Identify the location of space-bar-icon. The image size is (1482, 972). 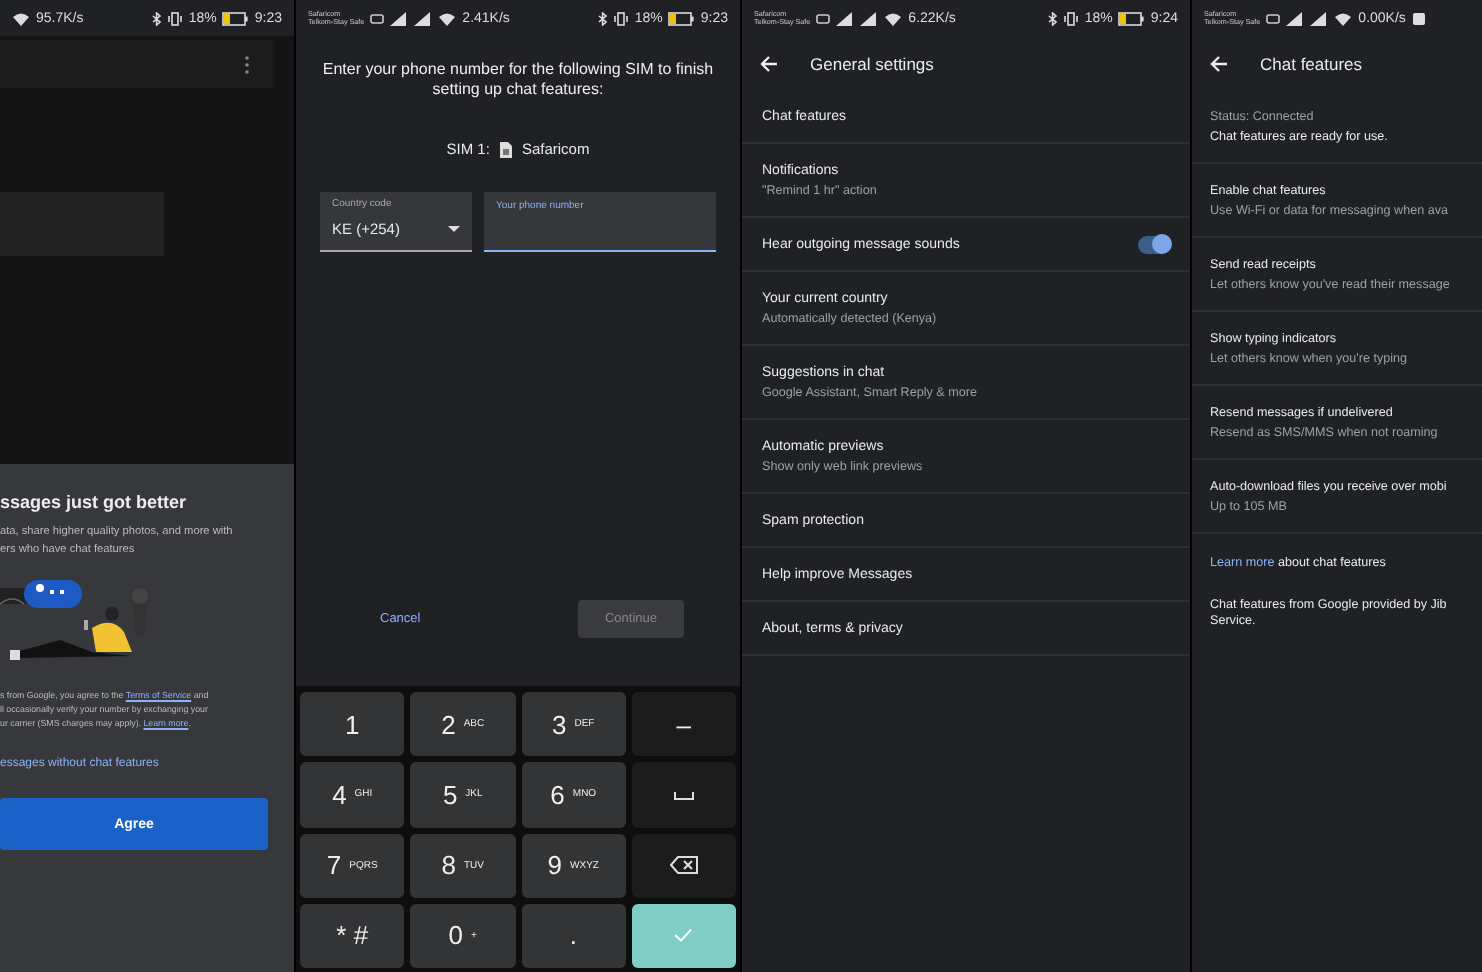
(683, 794).